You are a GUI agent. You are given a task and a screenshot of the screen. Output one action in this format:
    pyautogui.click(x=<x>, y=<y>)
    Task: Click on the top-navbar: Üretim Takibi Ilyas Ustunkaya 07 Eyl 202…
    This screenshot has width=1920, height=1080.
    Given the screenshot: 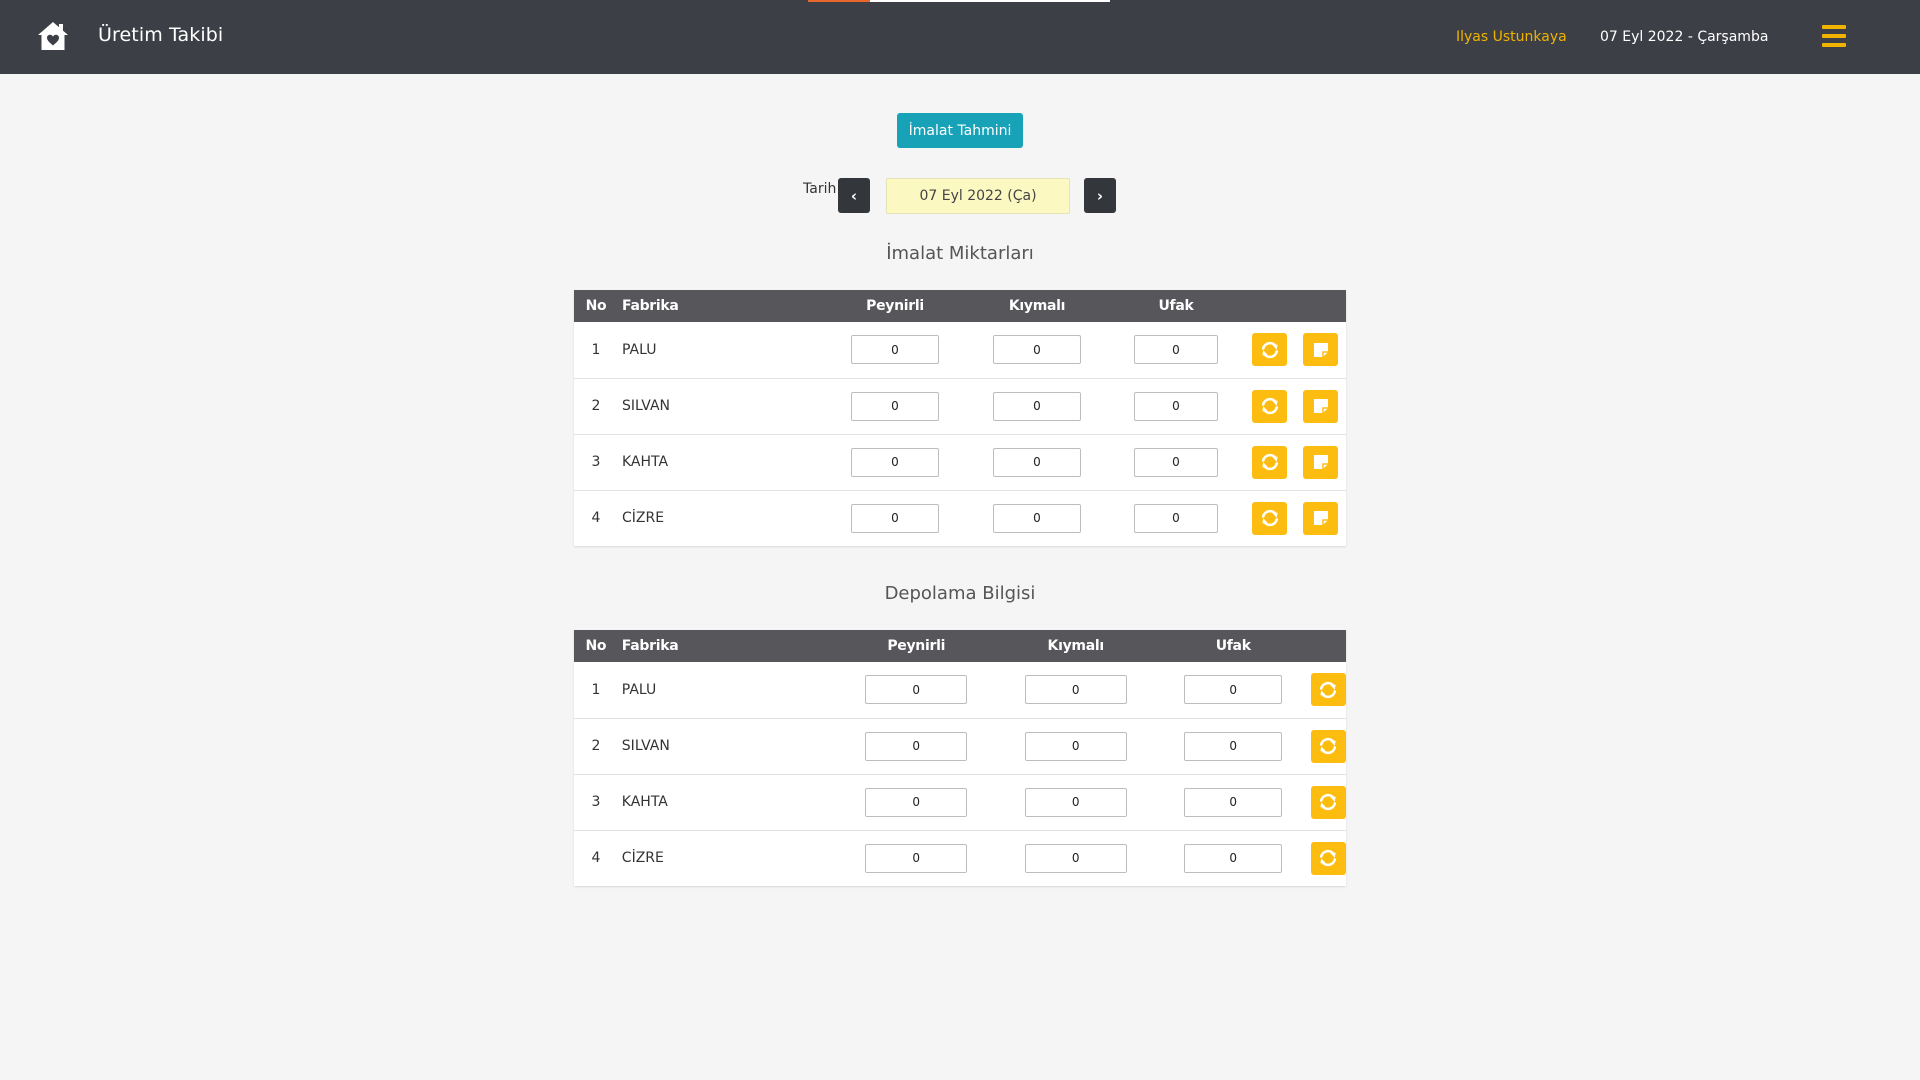 What is the action you would take?
    pyautogui.click(x=960, y=37)
    